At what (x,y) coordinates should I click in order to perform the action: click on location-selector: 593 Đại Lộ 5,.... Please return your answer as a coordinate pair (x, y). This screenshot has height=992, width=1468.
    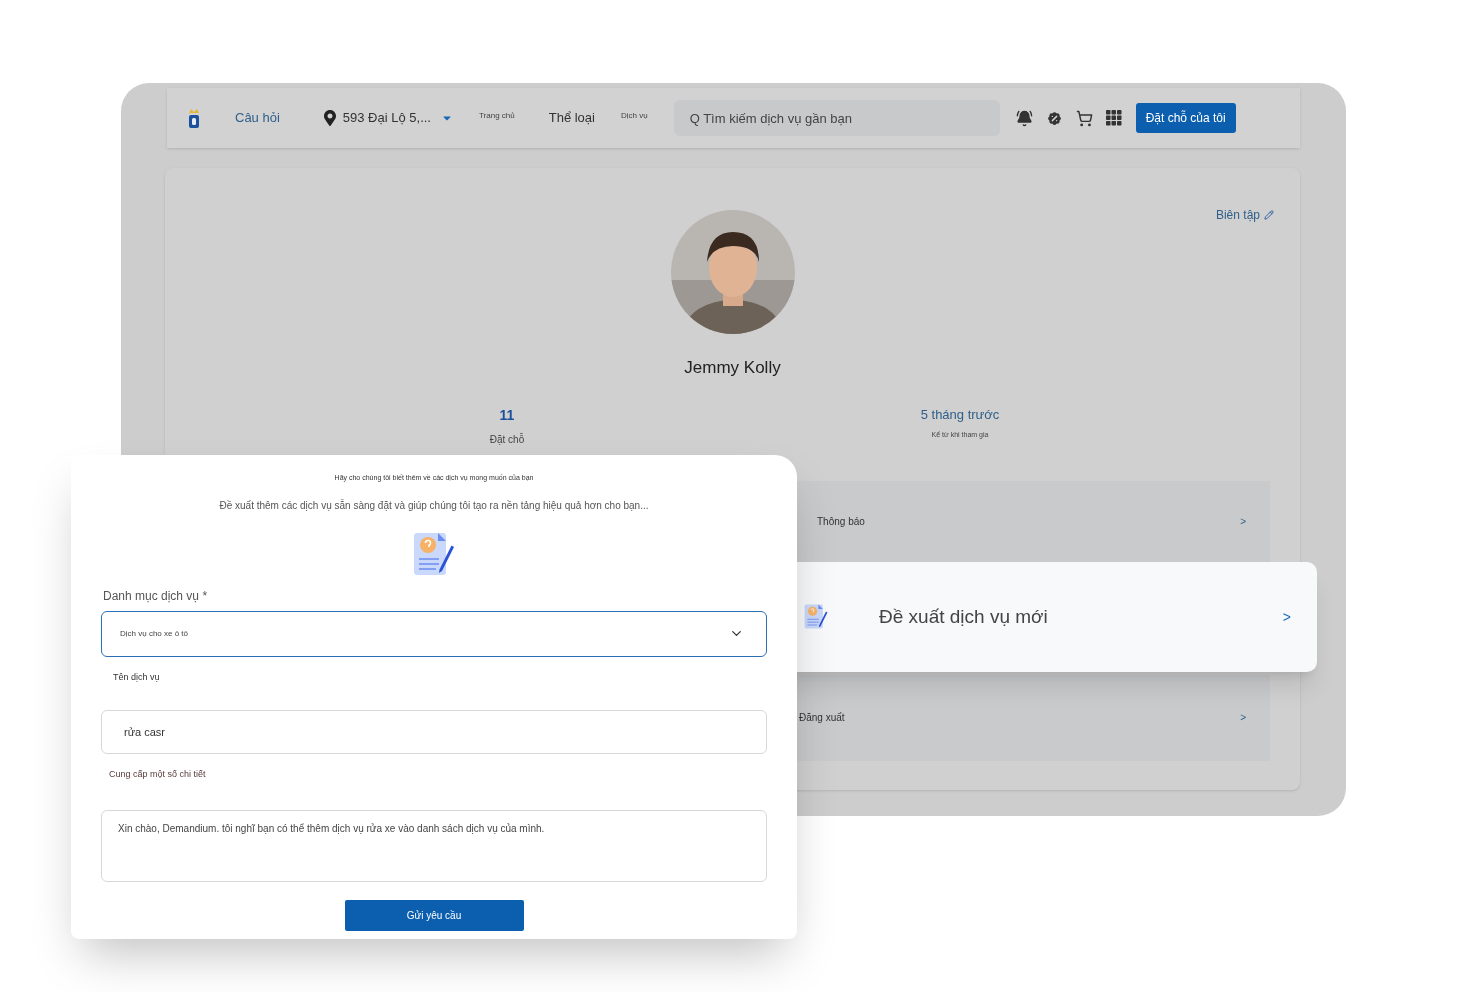
    Looking at the image, I should click on (386, 118).